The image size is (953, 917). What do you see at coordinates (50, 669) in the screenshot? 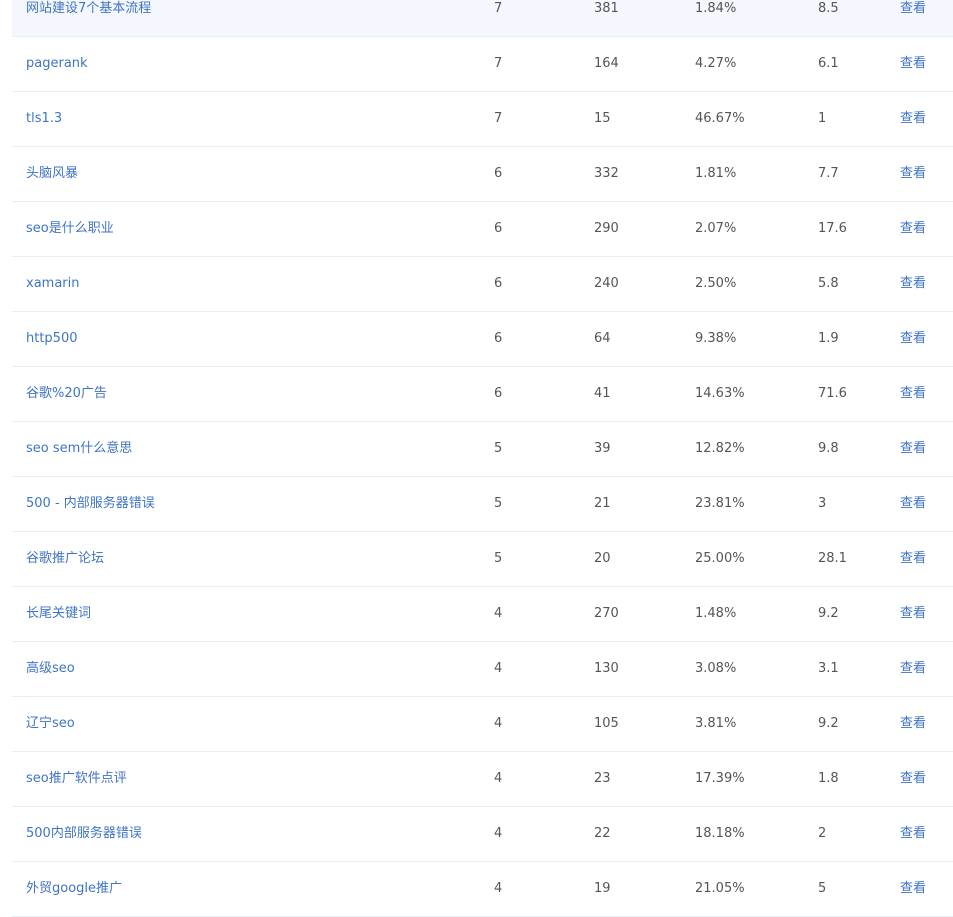
I see `keyword-link: 高级seo` at bounding box center [50, 669].